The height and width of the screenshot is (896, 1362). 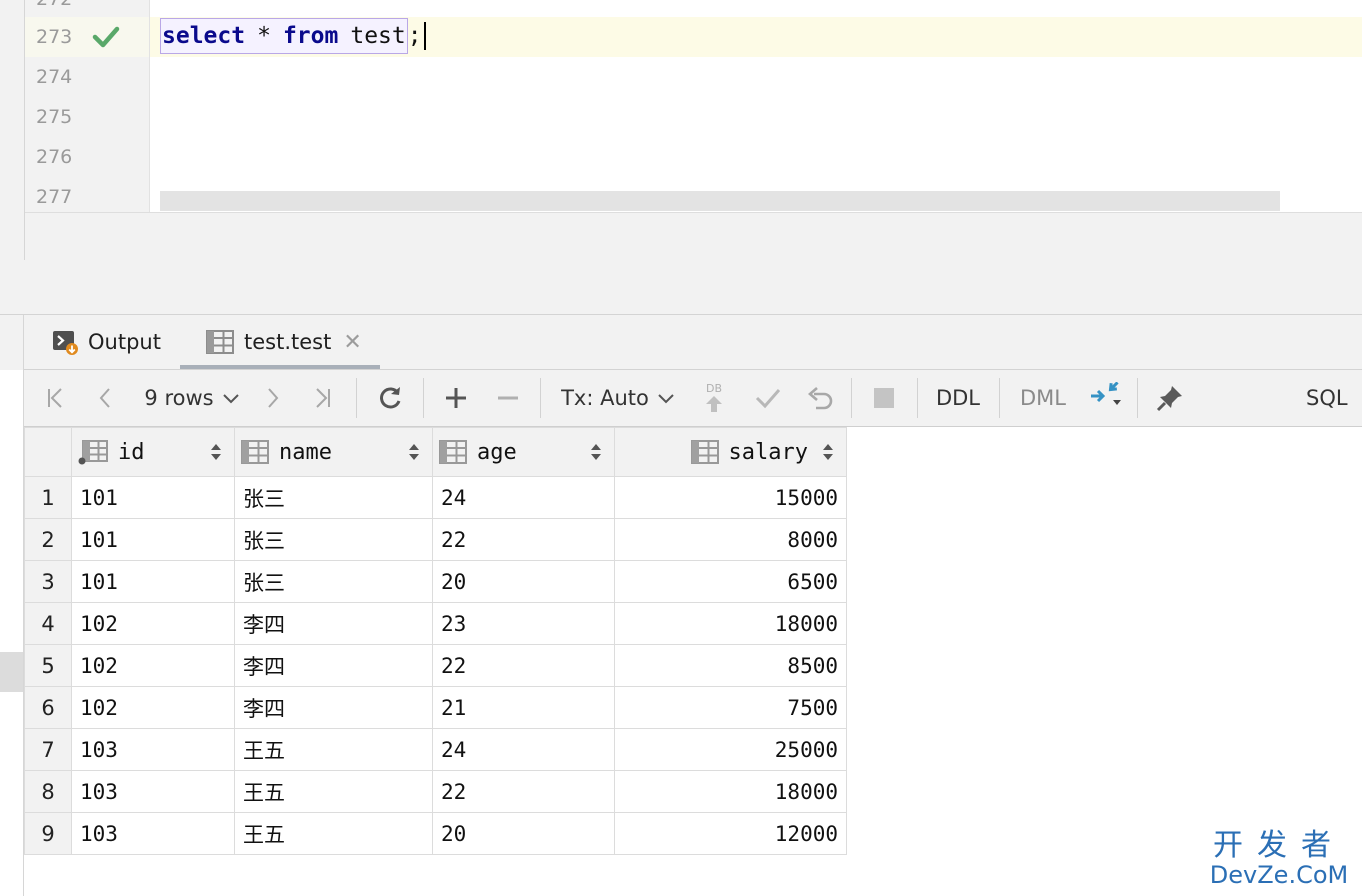 What do you see at coordinates (106, 37) in the screenshot?
I see `check-icon` at bounding box center [106, 37].